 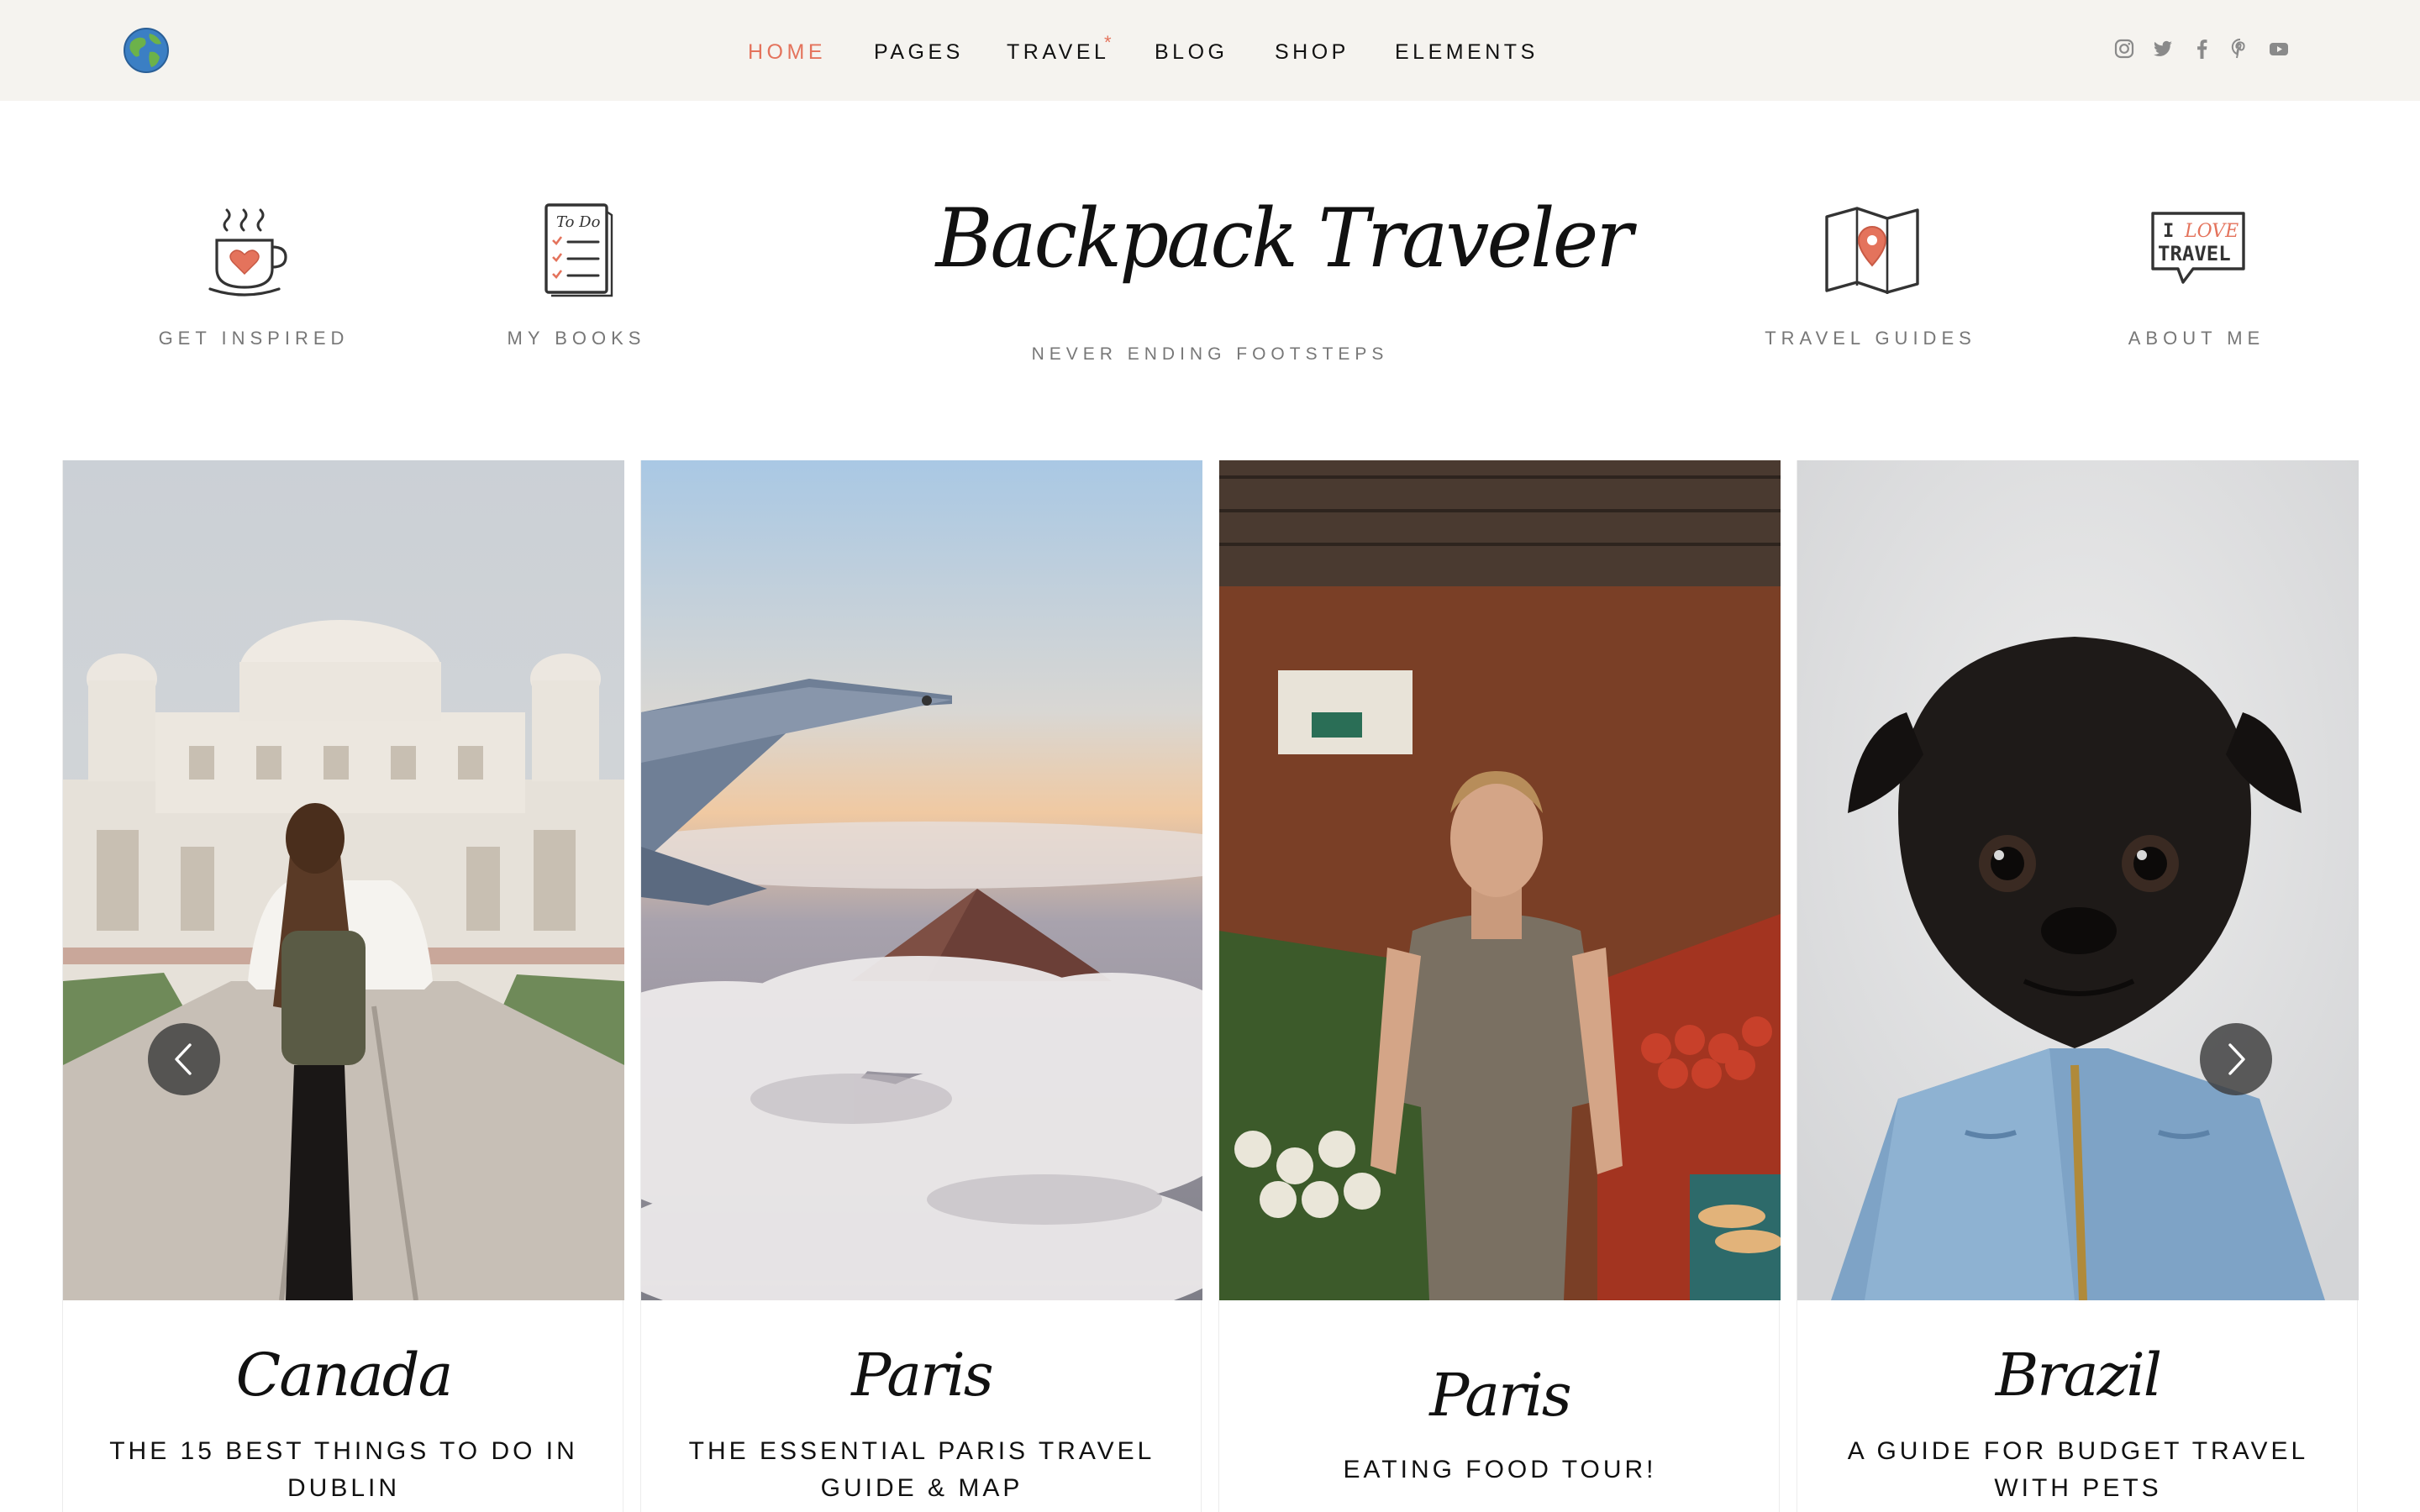 What do you see at coordinates (2211, 231) in the screenshot?
I see `svg-text: LOVE` at bounding box center [2211, 231].